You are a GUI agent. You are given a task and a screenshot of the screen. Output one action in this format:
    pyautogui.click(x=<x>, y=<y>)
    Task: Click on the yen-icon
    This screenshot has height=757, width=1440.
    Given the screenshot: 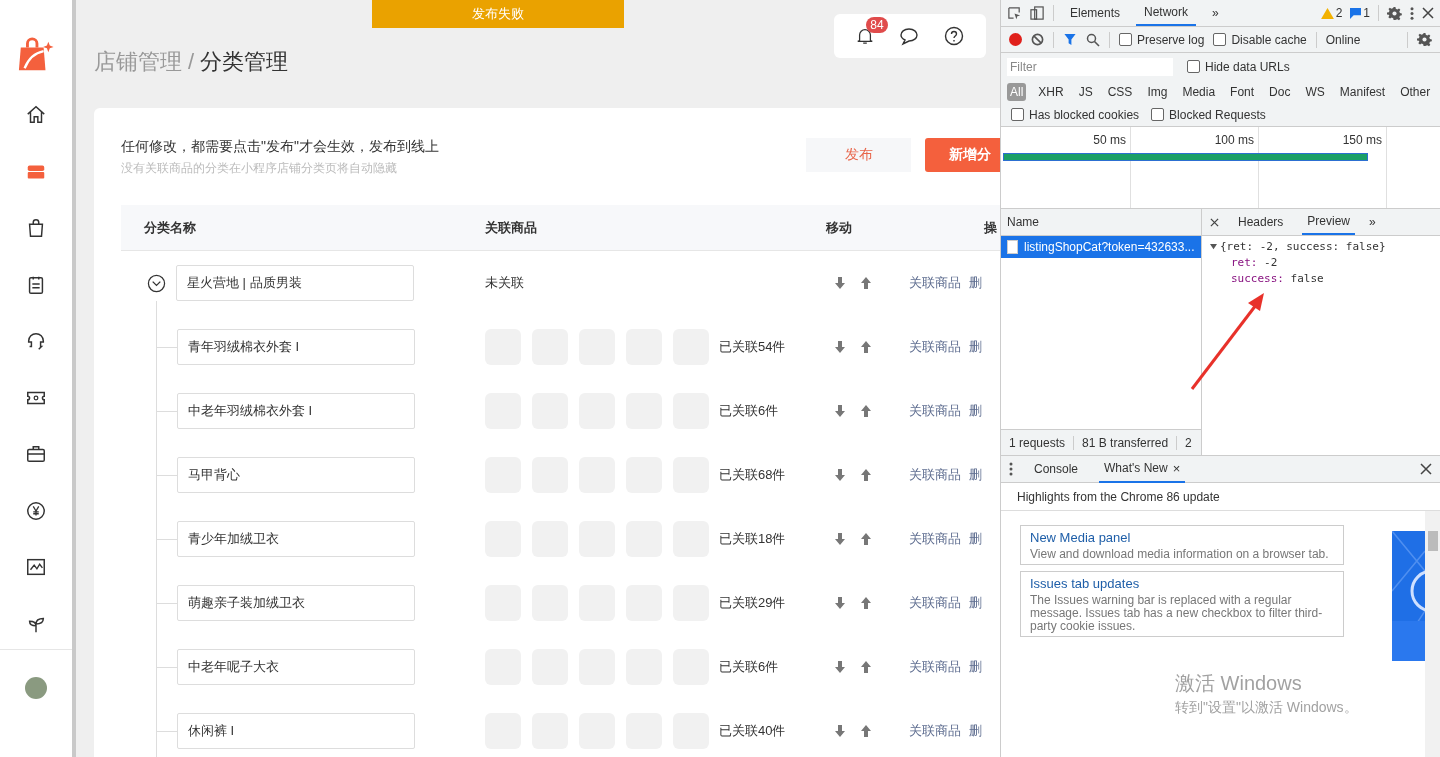 What is the action you would take?
    pyautogui.click(x=36, y=510)
    